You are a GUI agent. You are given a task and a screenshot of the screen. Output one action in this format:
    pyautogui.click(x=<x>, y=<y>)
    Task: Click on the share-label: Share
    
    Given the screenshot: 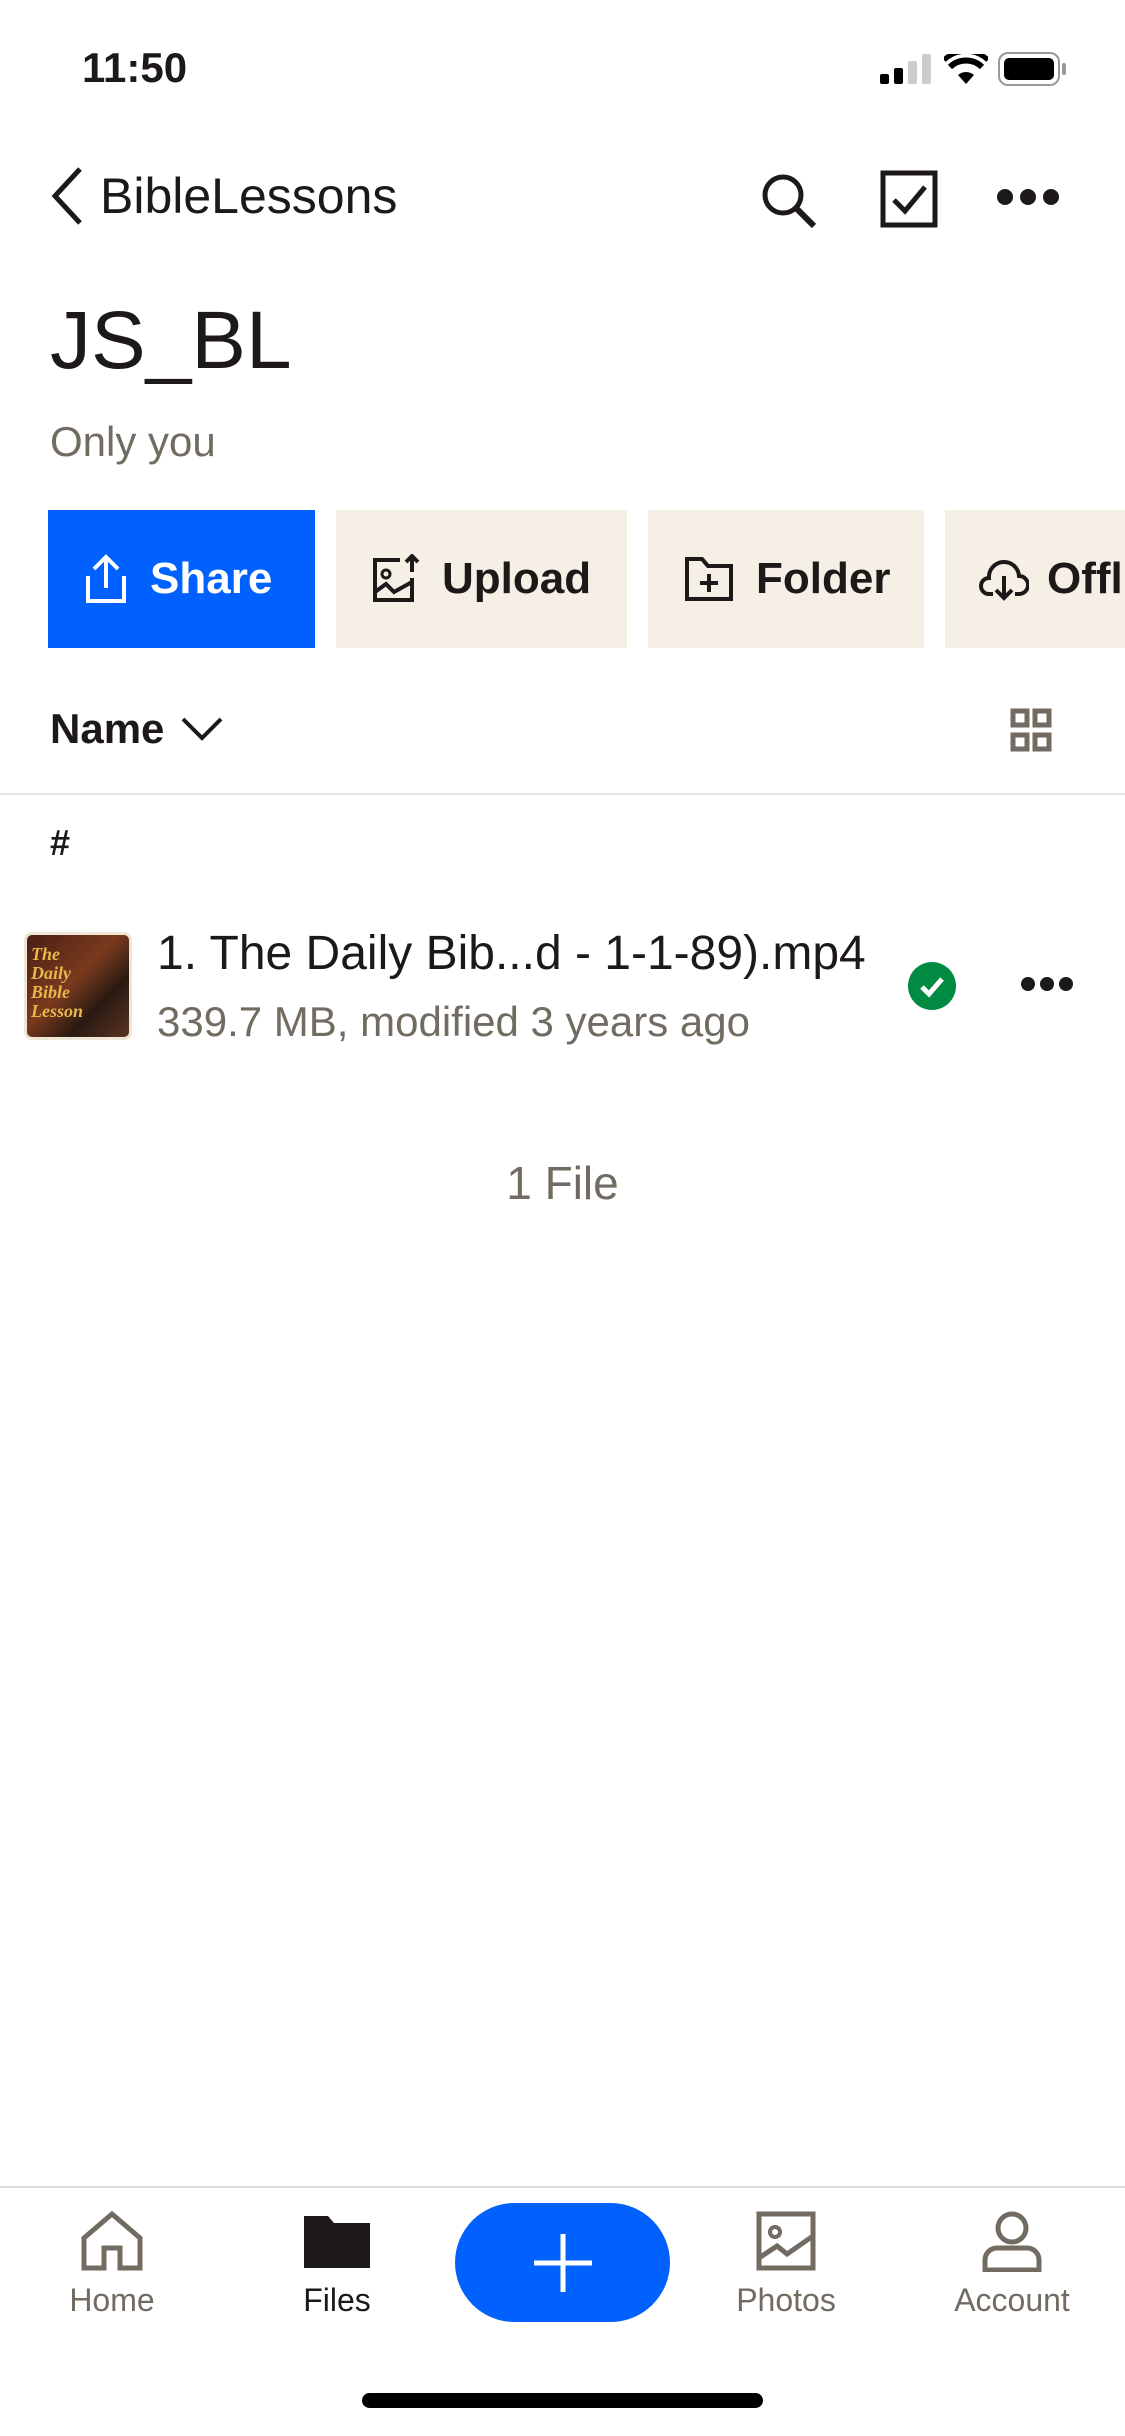 What is the action you would take?
    pyautogui.click(x=211, y=578)
    